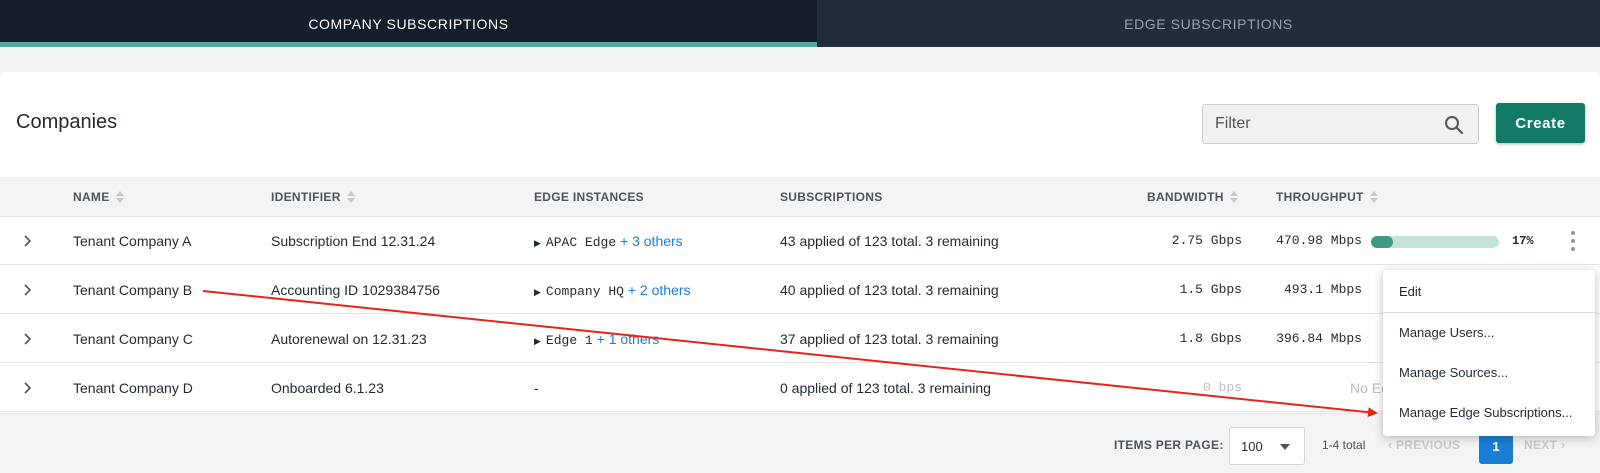 The height and width of the screenshot is (473, 1600). Describe the element at coordinates (584, 291) in the screenshot. I see `edge-name: Company HQ` at that location.